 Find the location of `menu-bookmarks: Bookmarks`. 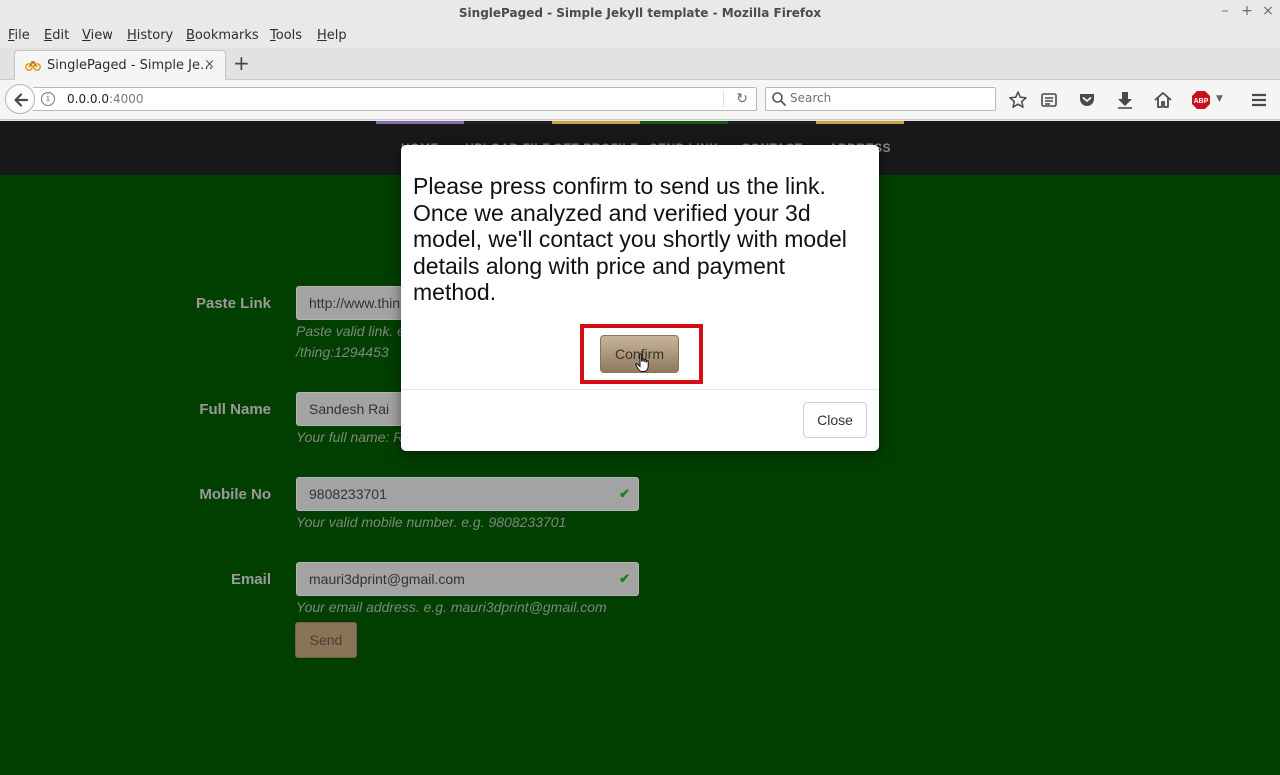

menu-bookmarks: Bookmarks is located at coordinates (222, 35).